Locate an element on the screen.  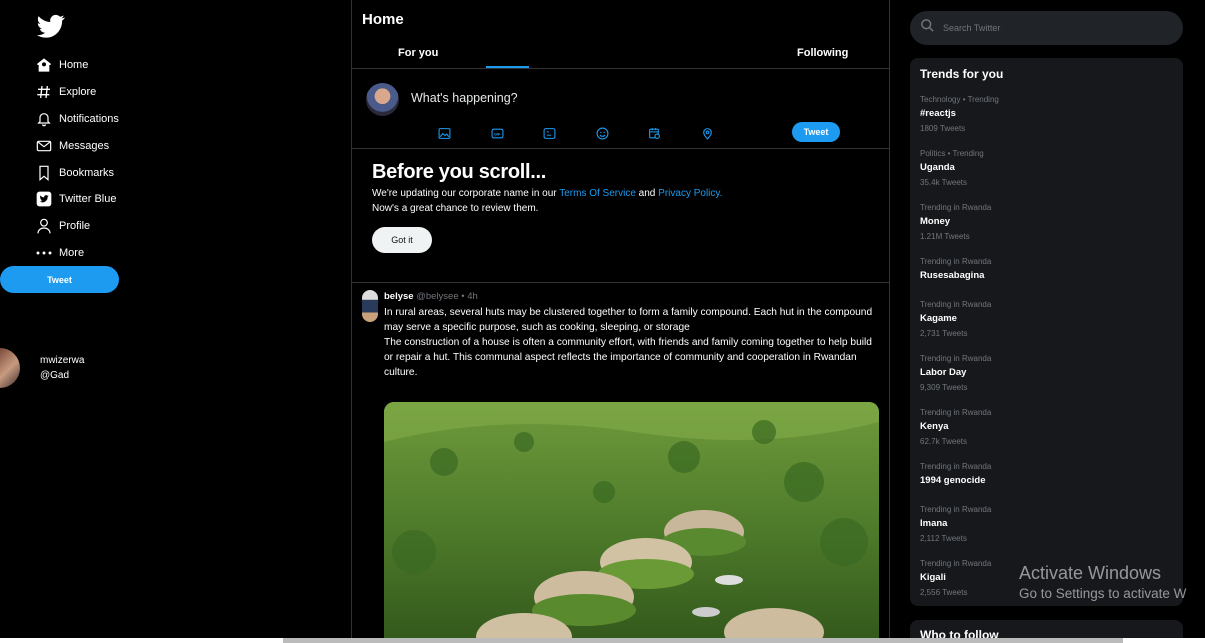
tweet-time: • 4h is located at coordinates (469, 296).